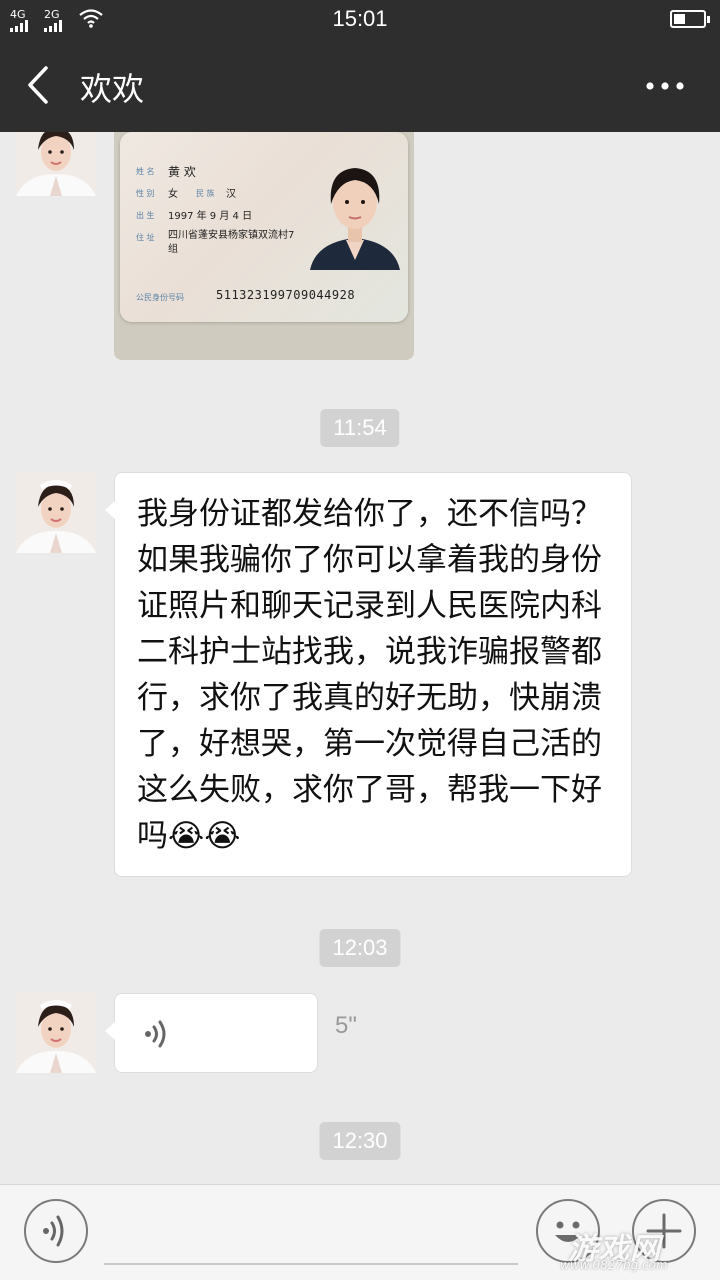 The height and width of the screenshot is (1280, 720). What do you see at coordinates (679, 19) in the screenshot?
I see `battery-level` at bounding box center [679, 19].